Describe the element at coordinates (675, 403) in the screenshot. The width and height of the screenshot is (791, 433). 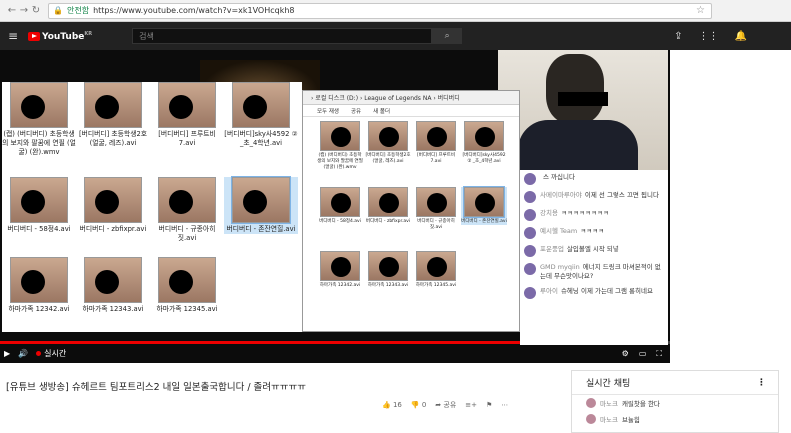
I see `live-chat-message: 마노크 캐릴찻을 한다` at that location.